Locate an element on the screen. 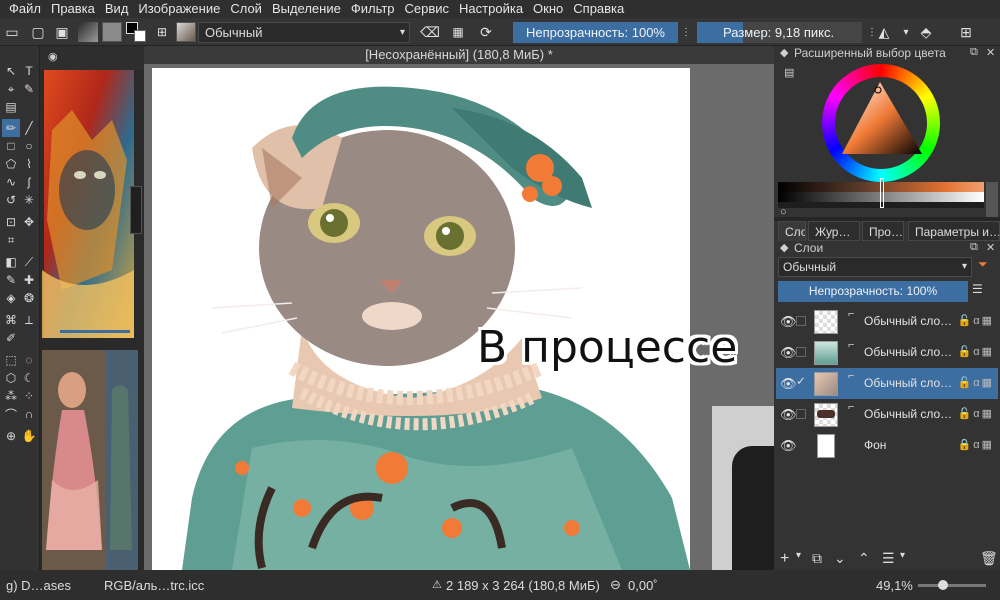 This screenshot has height=600, width=1000. menu-filter: Фильтр is located at coordinates (373, 9).